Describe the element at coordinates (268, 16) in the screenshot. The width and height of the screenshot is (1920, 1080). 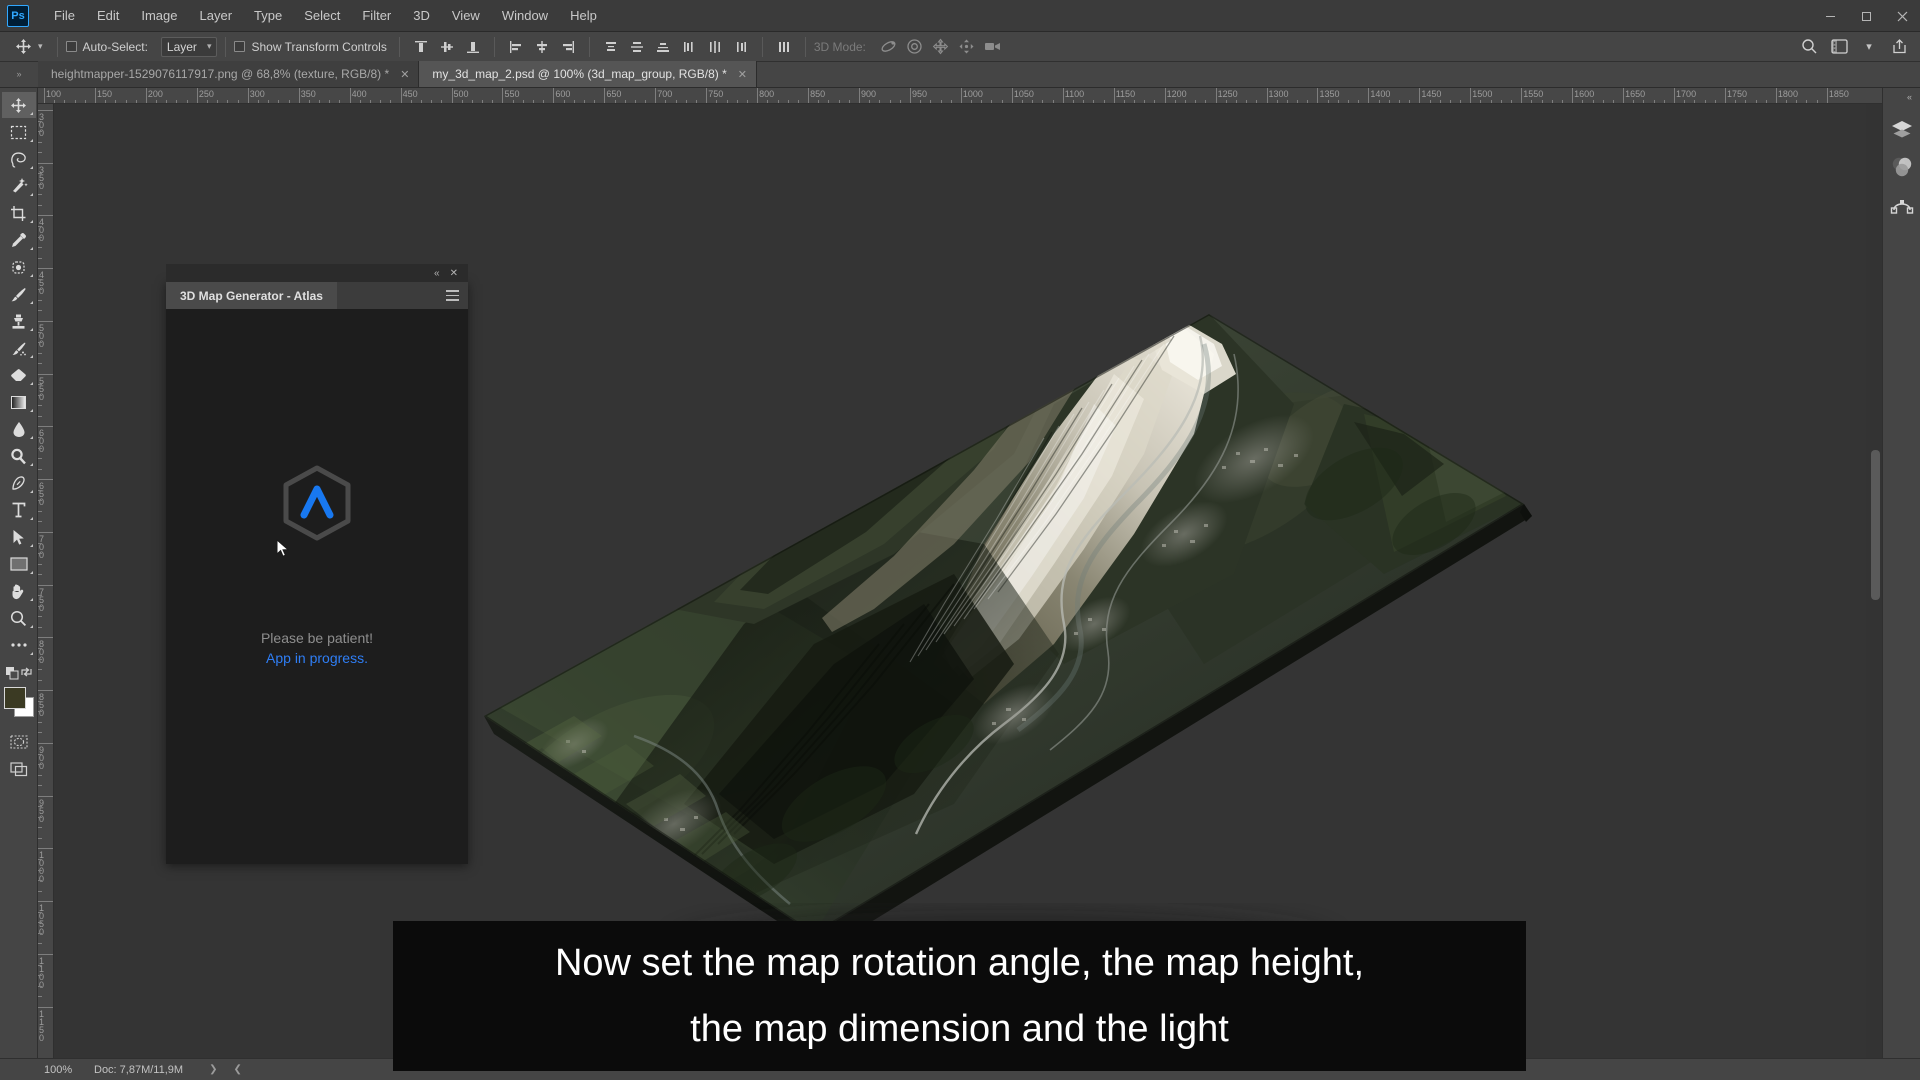
I see `menu-type: Type` at that location.